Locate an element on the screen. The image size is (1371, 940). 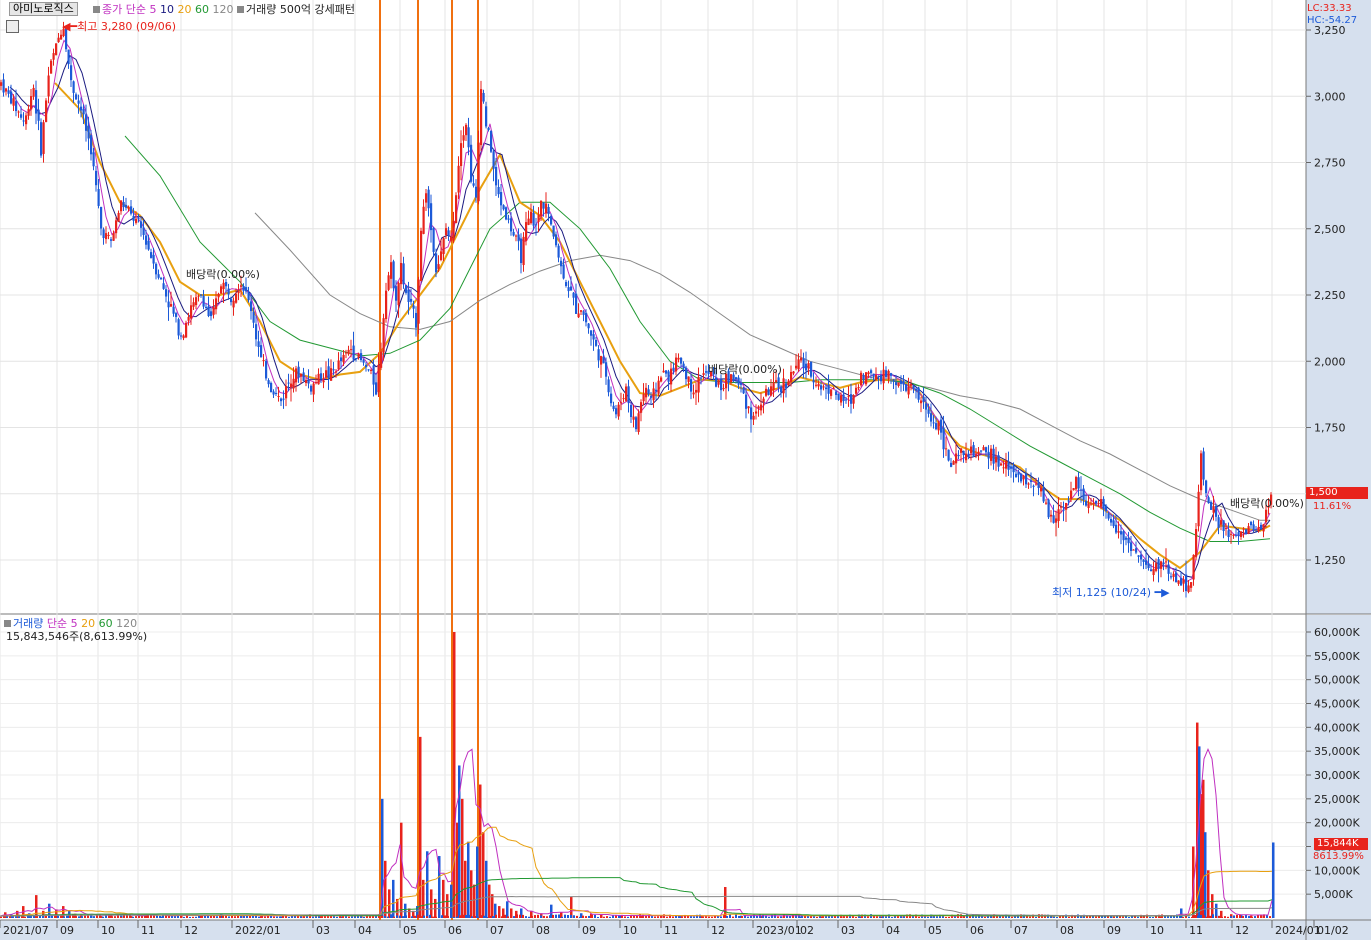
vol-ma20-label: 20 is located at coordinates (88, 623).